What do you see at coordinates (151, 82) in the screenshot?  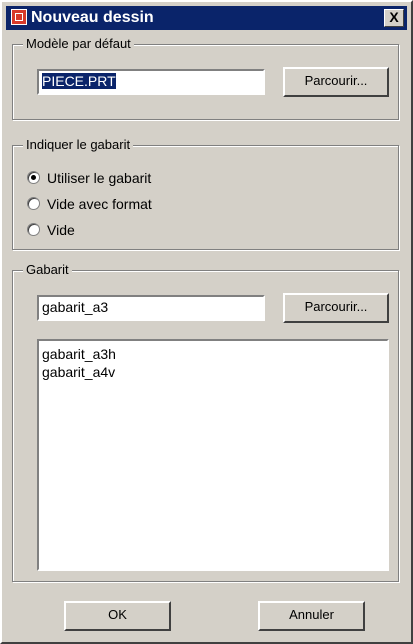 I see `default-model-field: PIECE.PRT` at bounding box center [151, 82].